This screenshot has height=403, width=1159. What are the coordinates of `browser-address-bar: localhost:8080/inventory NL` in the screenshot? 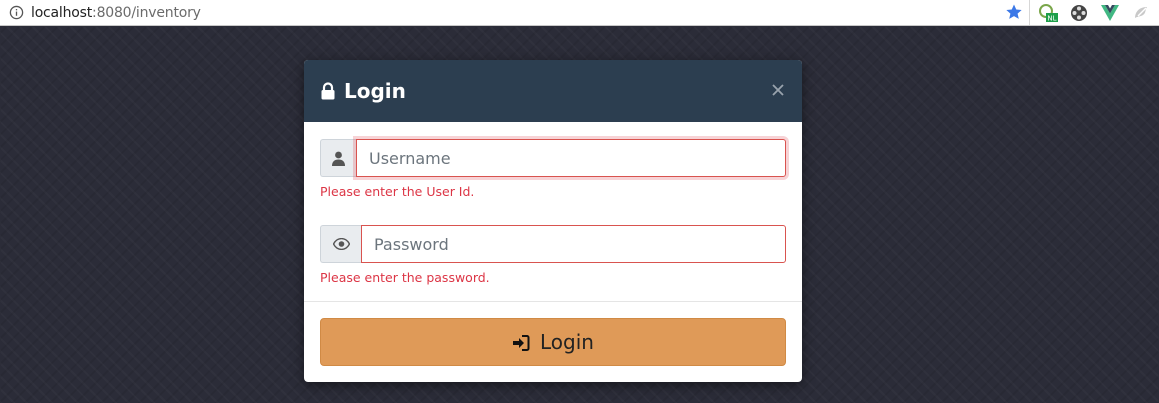 It's located at (579, 13).